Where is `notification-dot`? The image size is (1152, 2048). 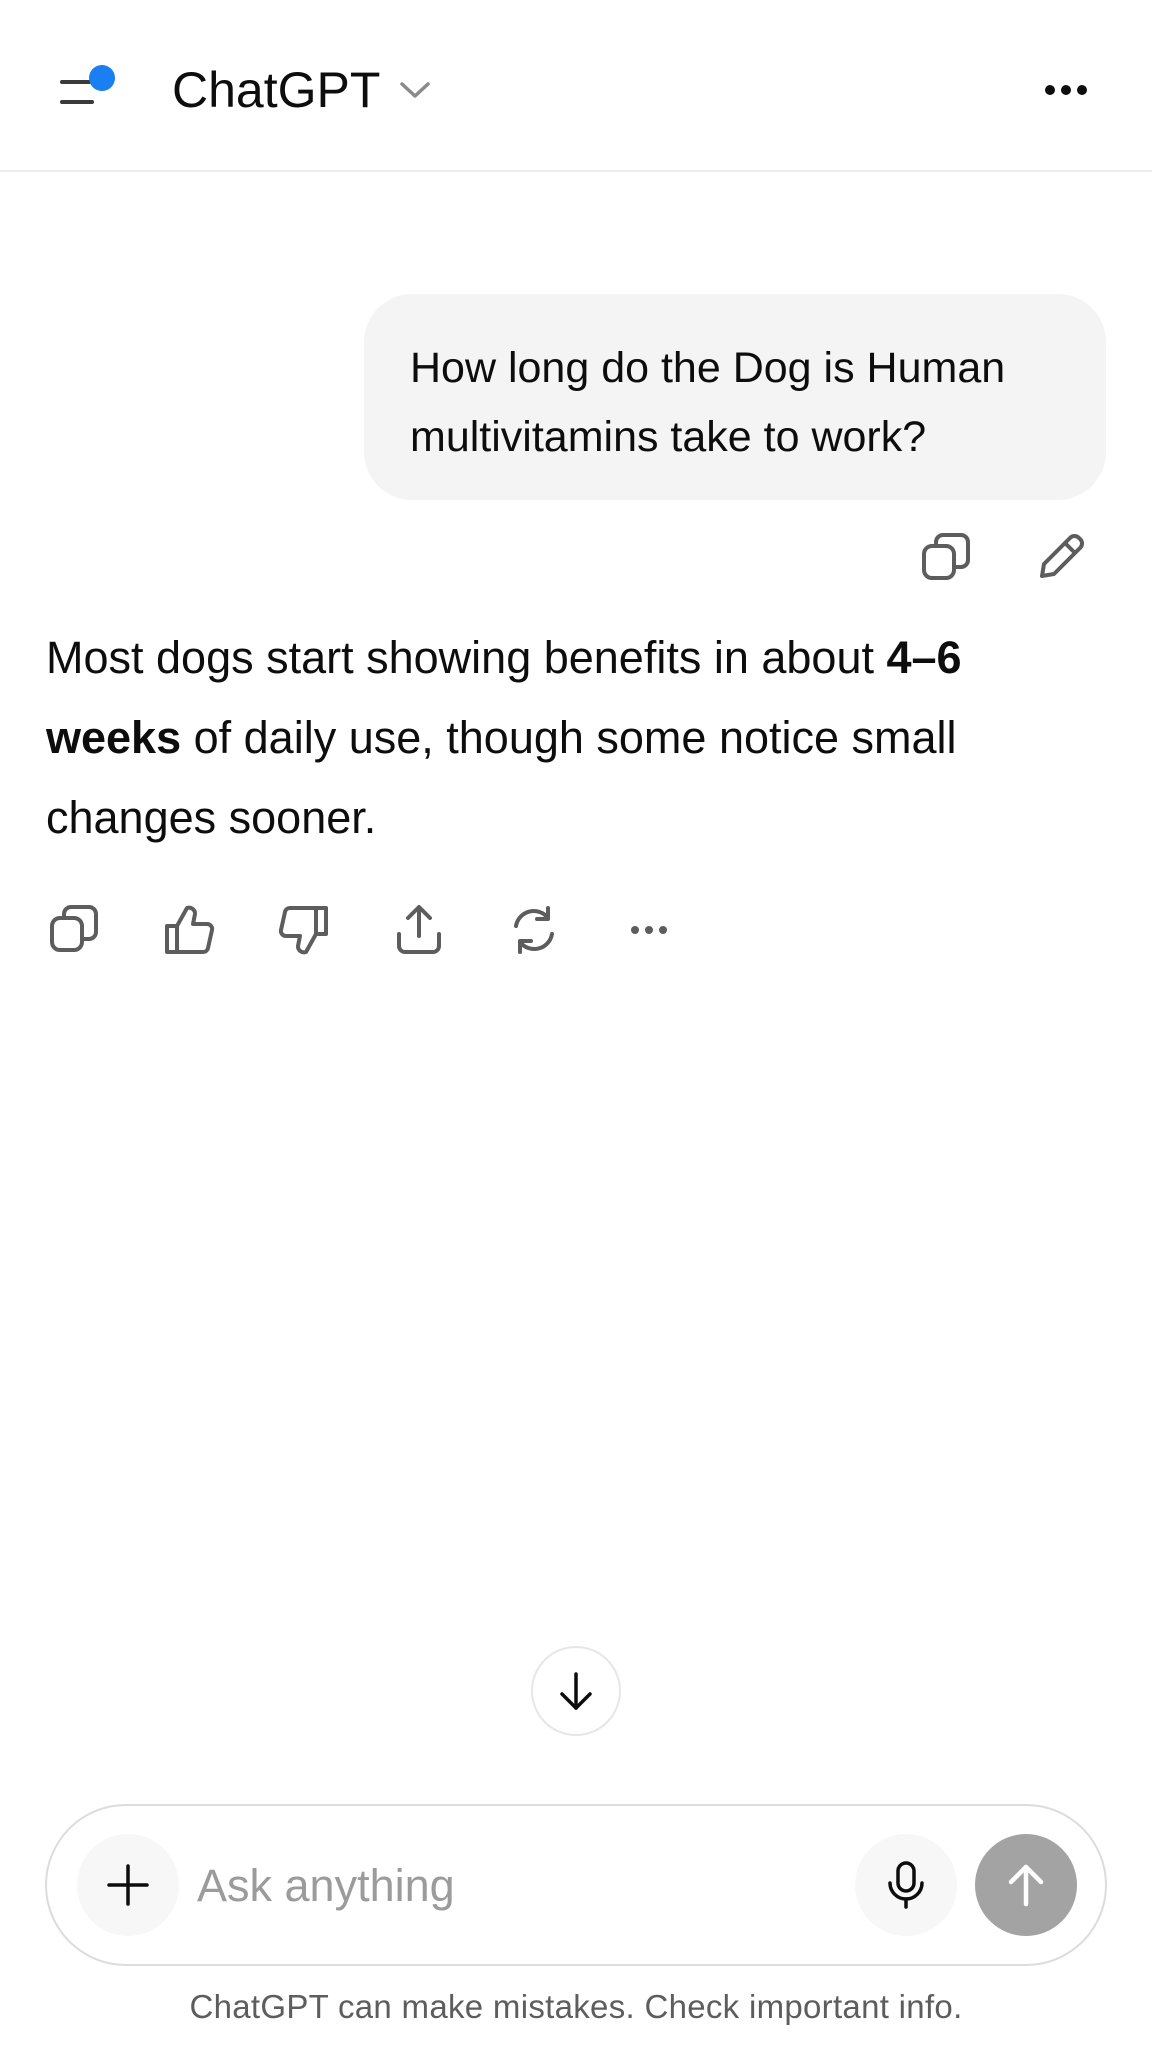 notification-dot is located at coordinates (102, 78).